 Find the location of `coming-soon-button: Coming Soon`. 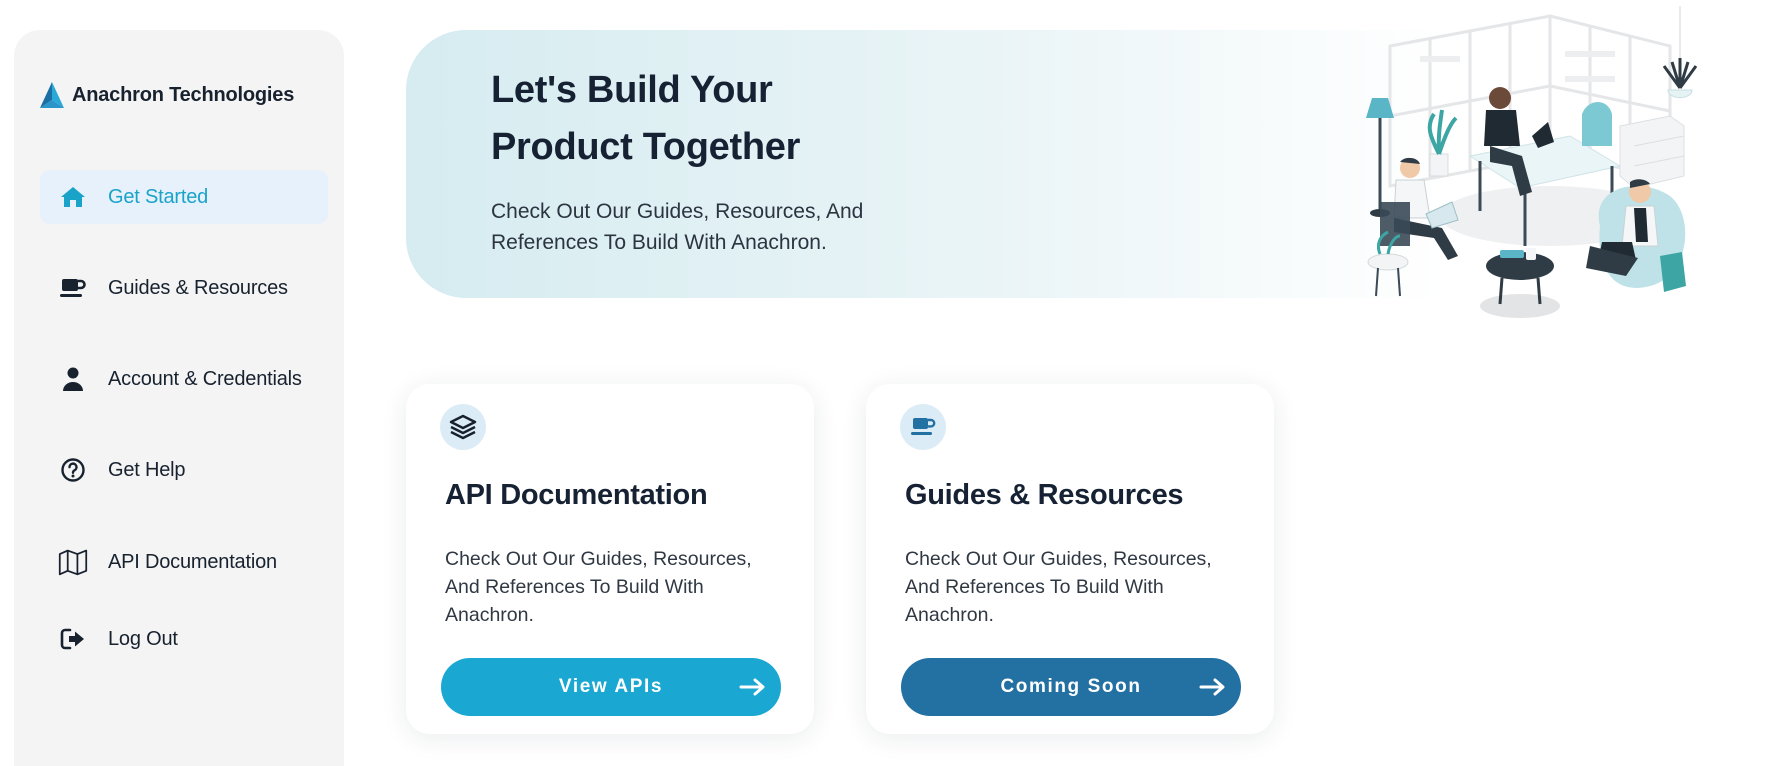

coming-soon-button: Coming Soon is located at coordinates (1071, 687).